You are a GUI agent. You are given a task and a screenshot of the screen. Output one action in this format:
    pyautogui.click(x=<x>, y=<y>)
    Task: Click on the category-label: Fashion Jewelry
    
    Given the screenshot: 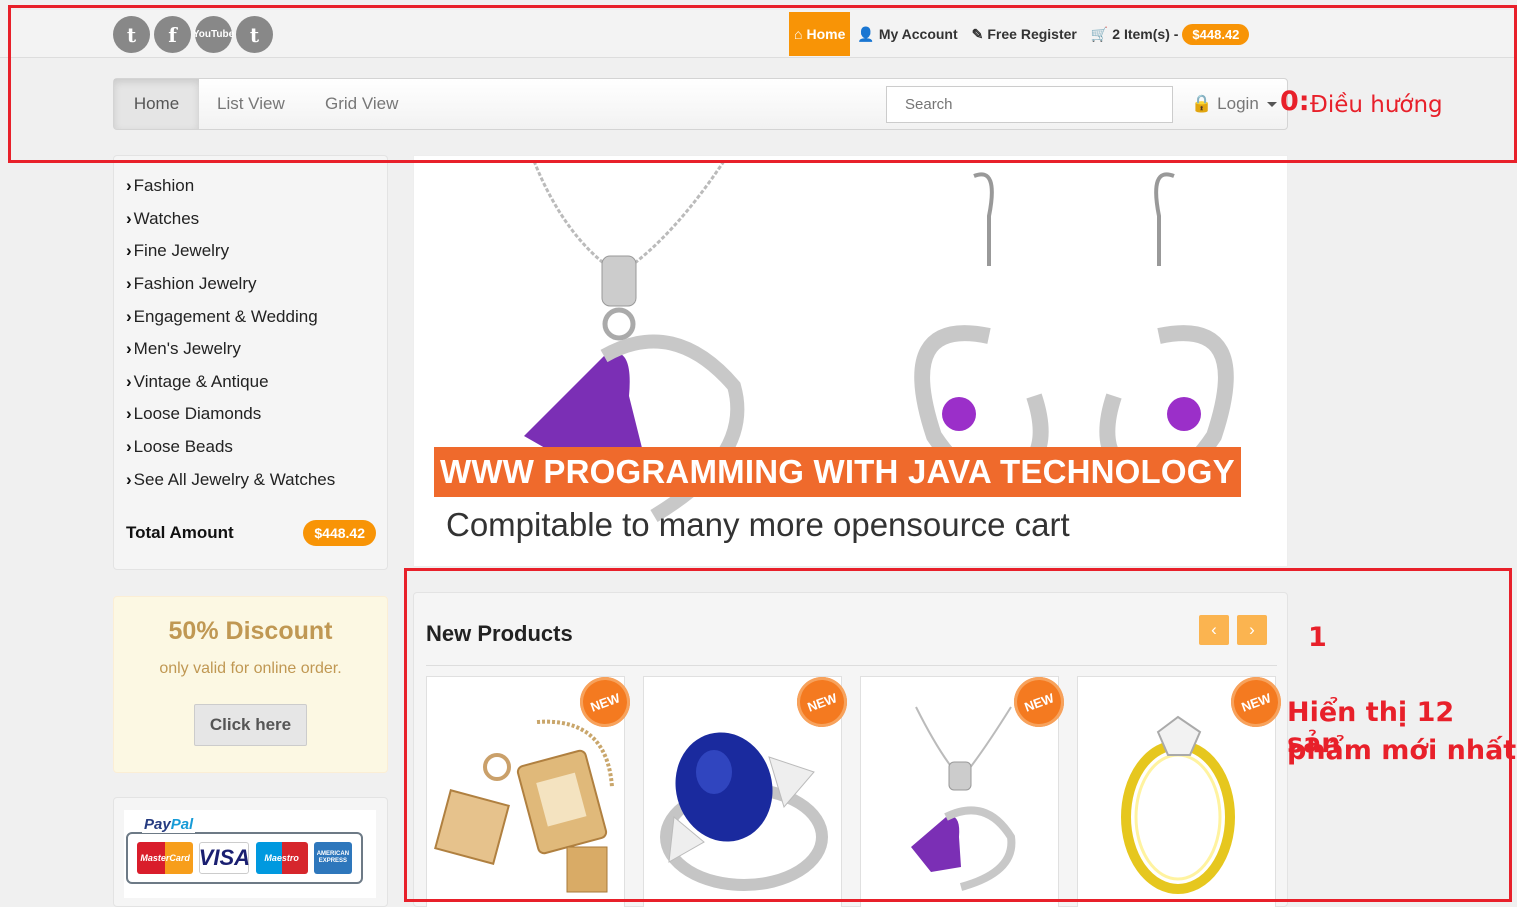 What is the action you would take?
    pyautogui.click(x=195, y=284)
    